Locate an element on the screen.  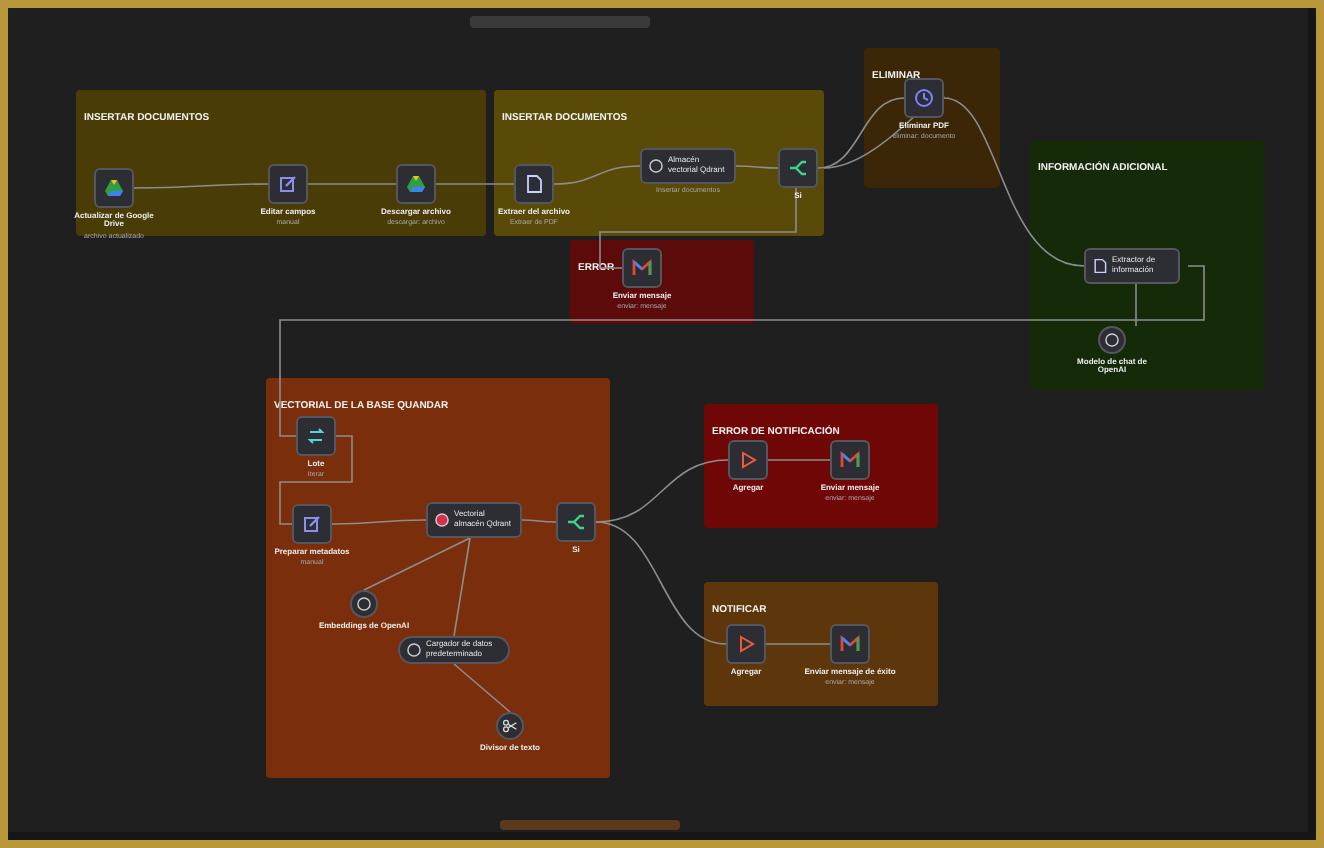
loop-icon is located at coordinates (316, 436).